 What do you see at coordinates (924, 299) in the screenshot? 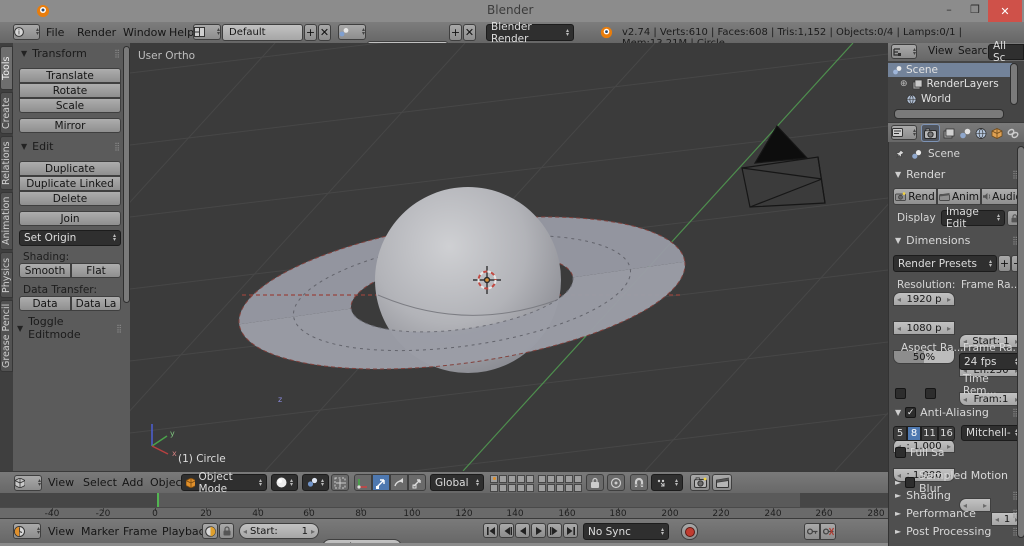
I see `resolution-x-field: 1920 p` at bounding box center [924, 299].